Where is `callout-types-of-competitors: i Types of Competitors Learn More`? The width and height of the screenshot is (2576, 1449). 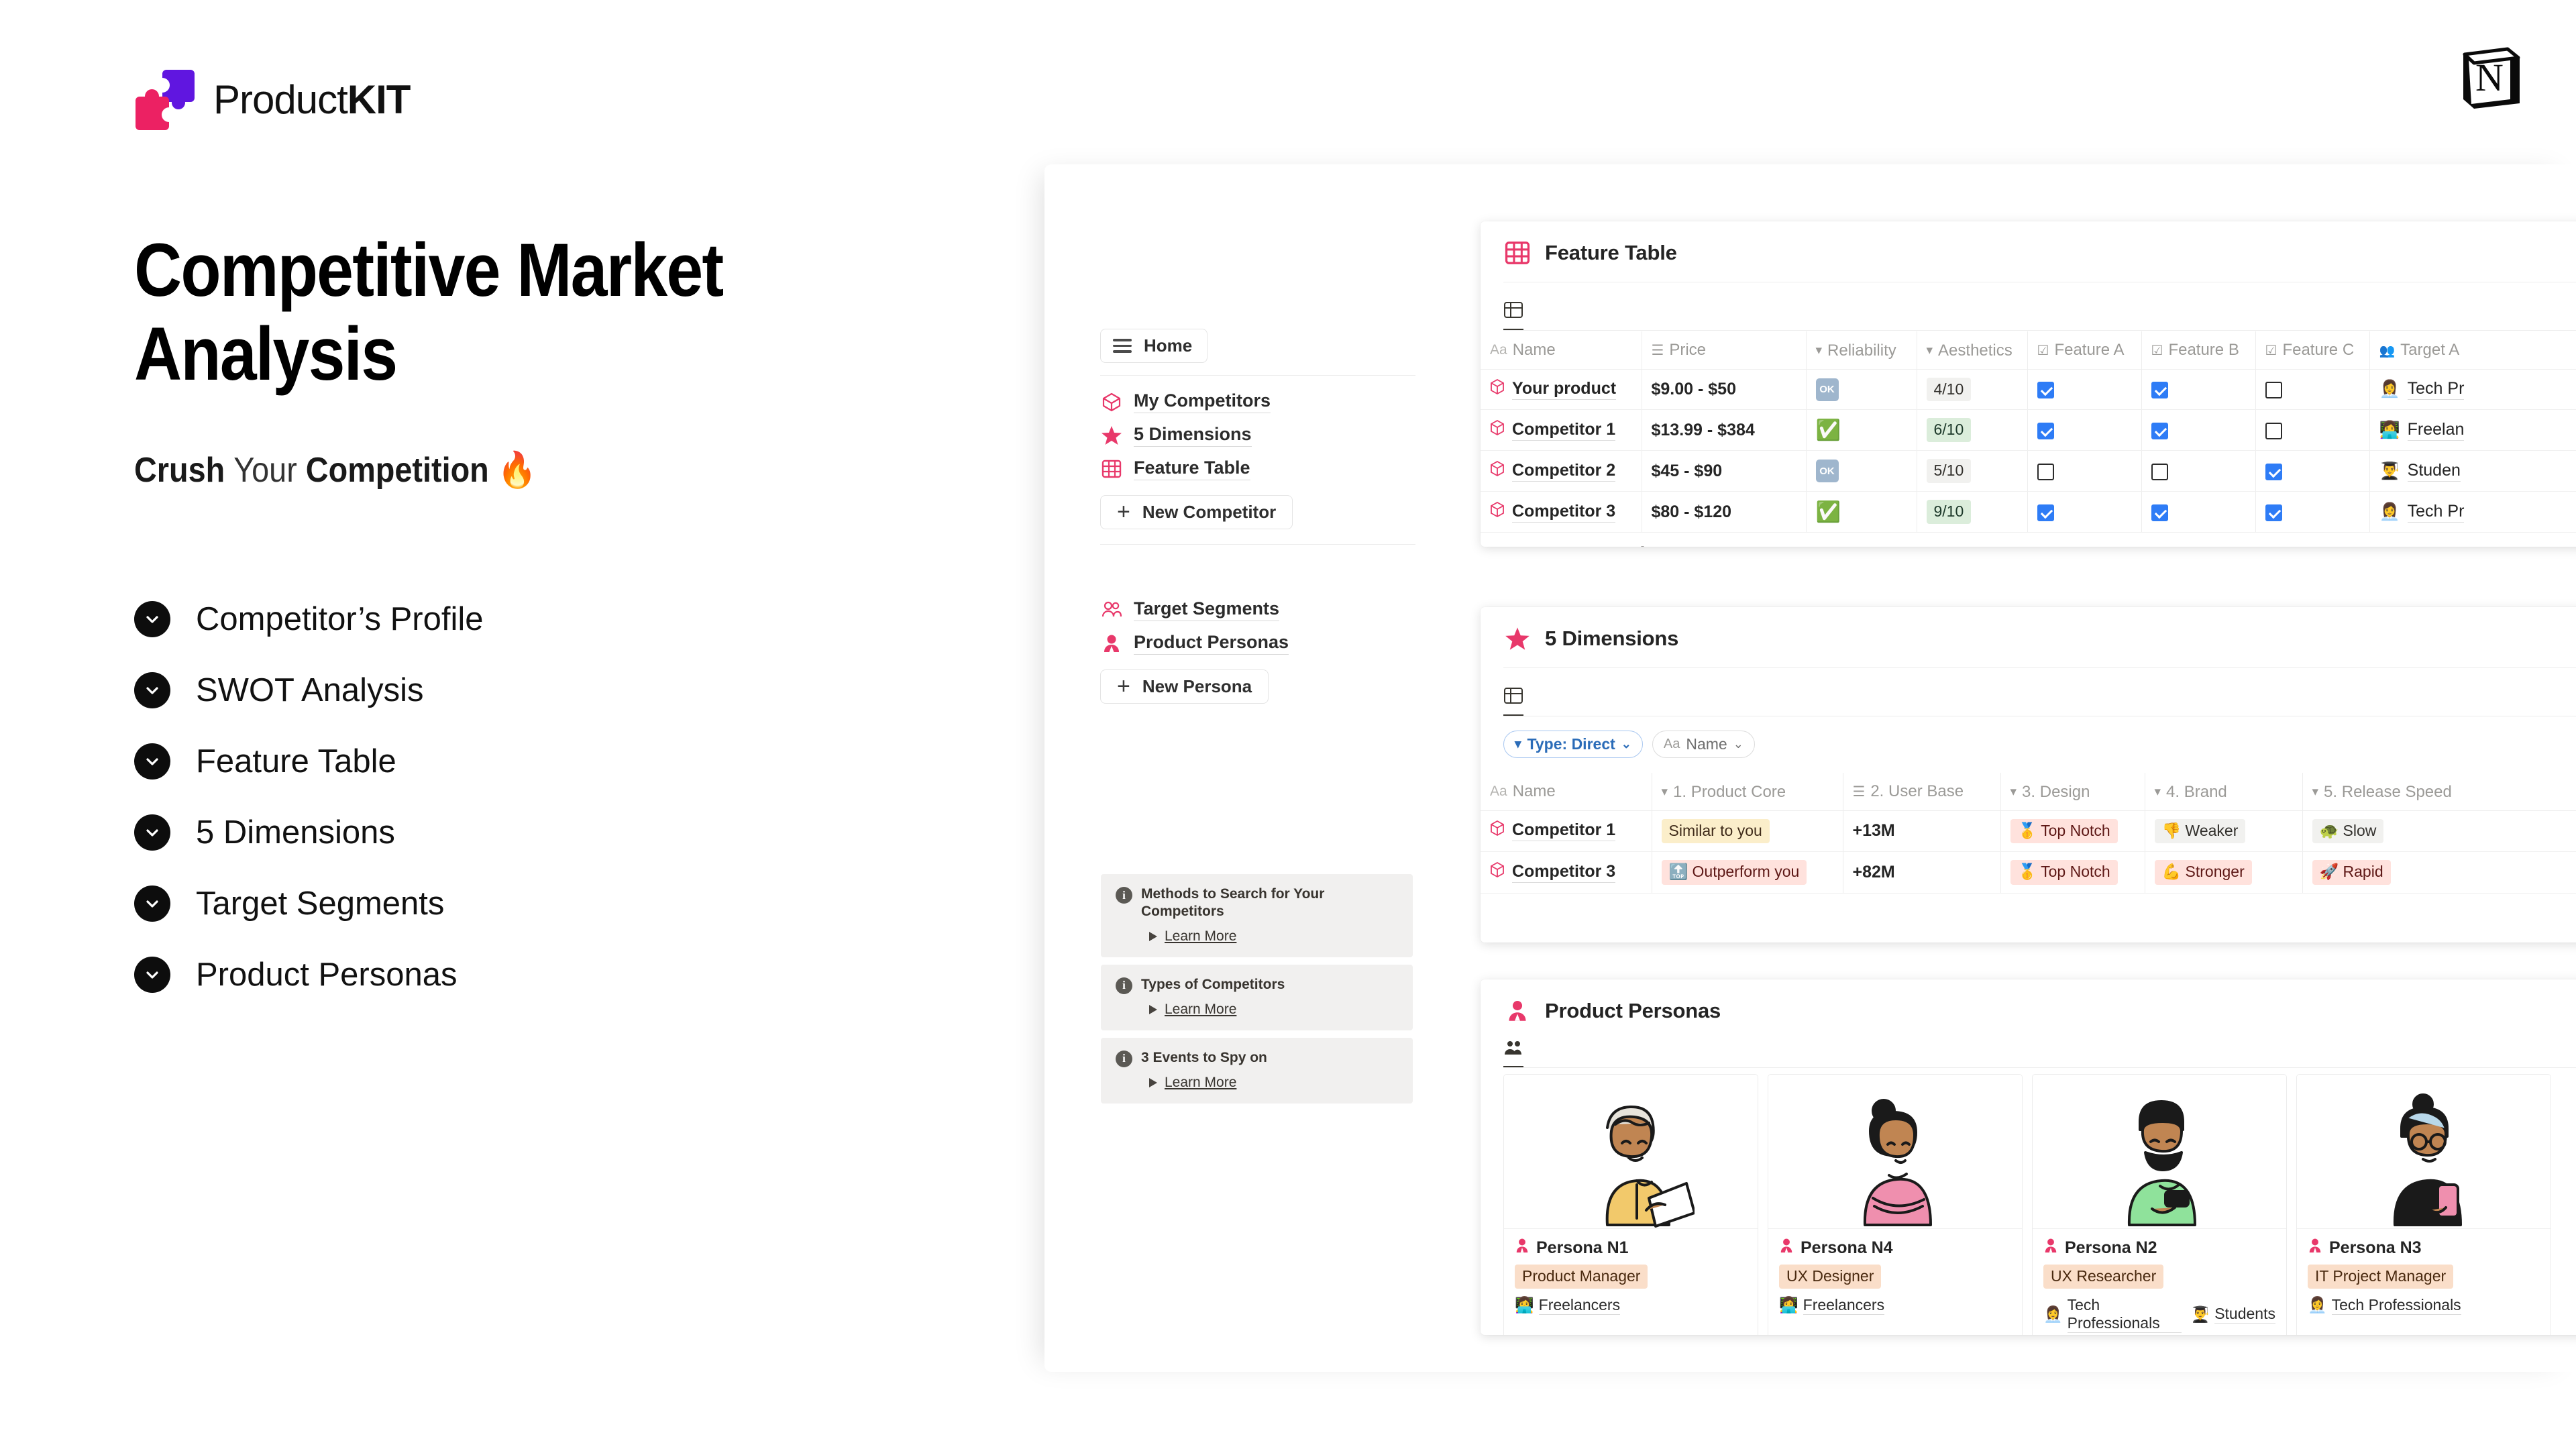
callout-types-of-competitors: i Types of Competitors Learn More is located at coordinates (1257, 997).